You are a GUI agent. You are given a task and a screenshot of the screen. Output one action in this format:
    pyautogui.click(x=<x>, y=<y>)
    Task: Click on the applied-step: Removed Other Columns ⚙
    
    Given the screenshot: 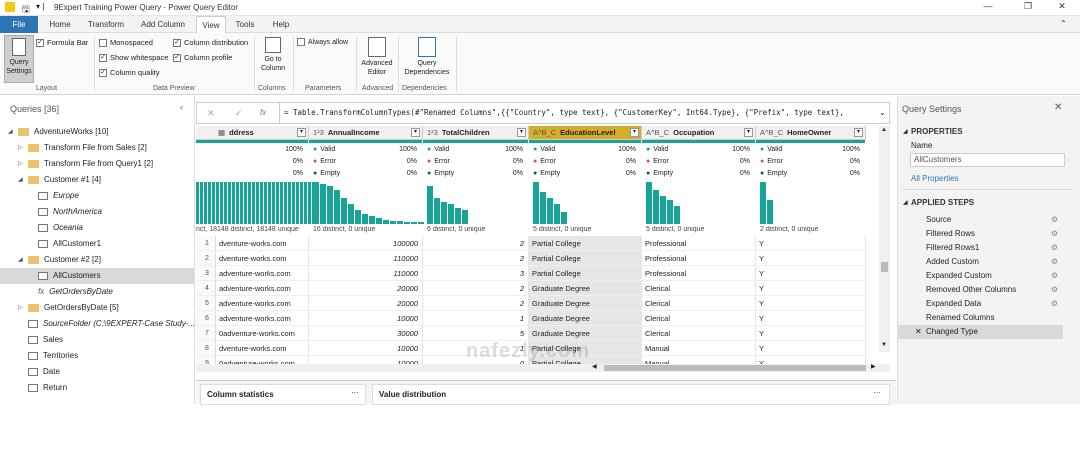 What is the action you would take?
    pyautogui.click(x=980, y=290)
    